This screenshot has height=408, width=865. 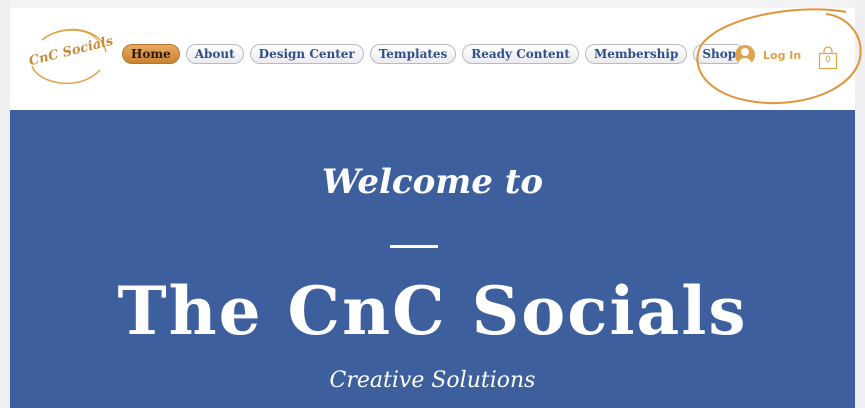 What do you see at coordinates (151, 54) in the screenshot?
I see `nav-item-home: Home` at bounding box center [151, 54].